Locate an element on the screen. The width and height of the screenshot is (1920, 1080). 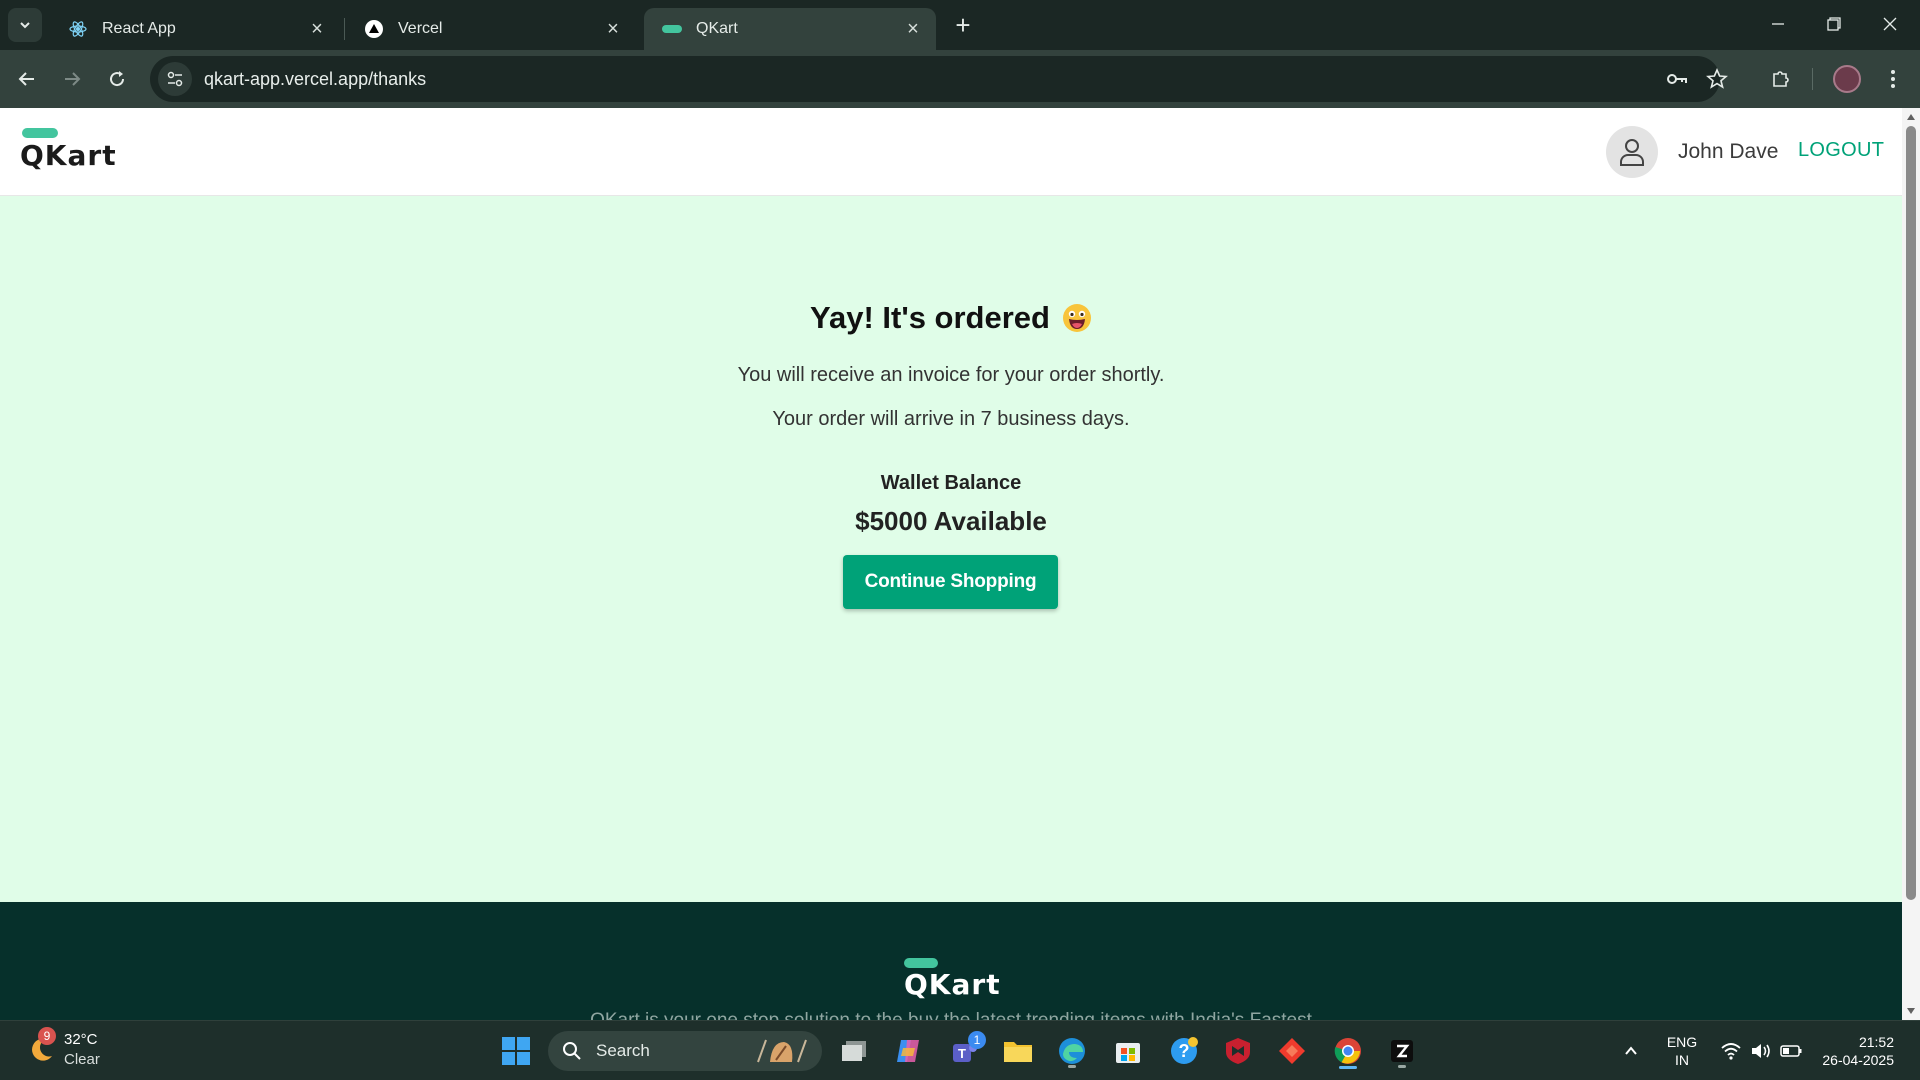
start-button is located at coordinates (516, 1051).